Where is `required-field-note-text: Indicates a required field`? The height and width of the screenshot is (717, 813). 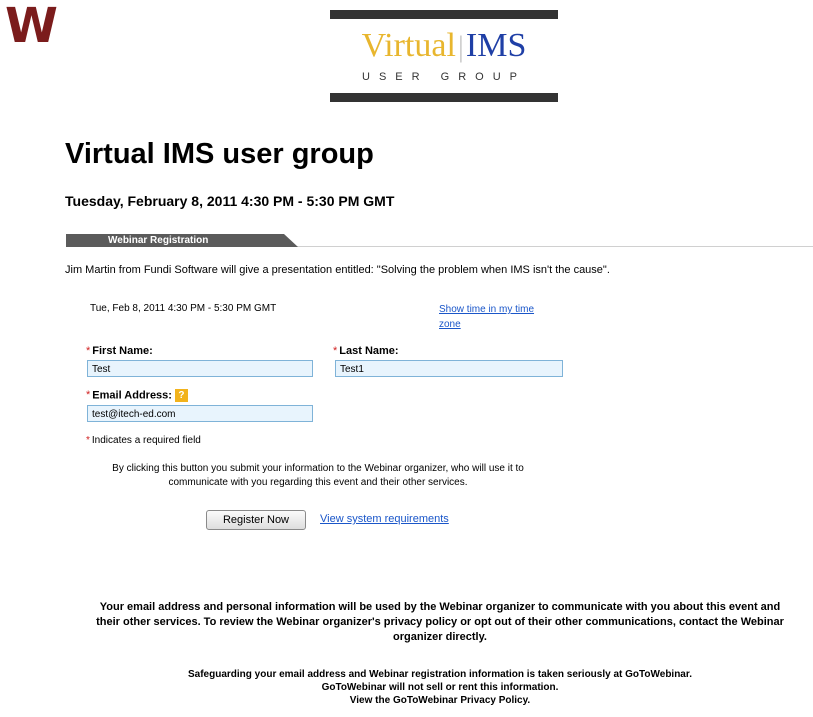 required-field-note-text: Indicates a required field is located at coordinates (146, 440).